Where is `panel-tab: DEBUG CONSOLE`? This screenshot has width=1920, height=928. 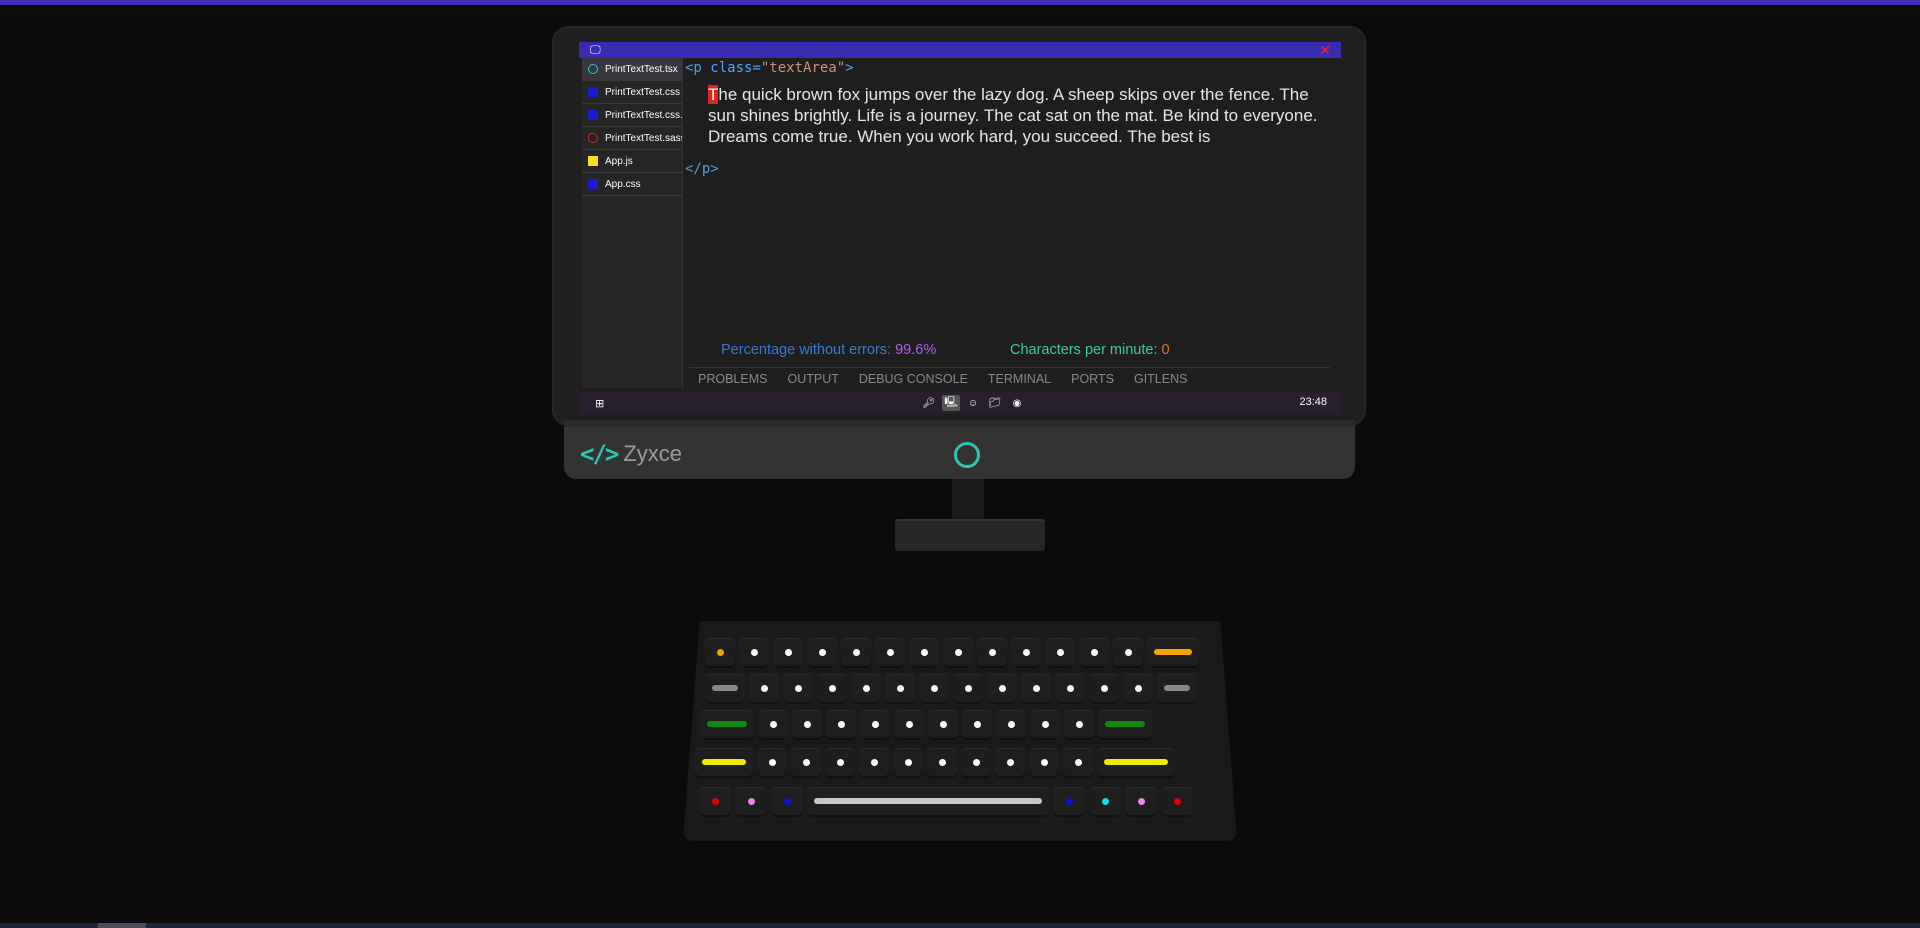
panel-tab: DEBUG CONSOLE is located at coordinates (913, 379).